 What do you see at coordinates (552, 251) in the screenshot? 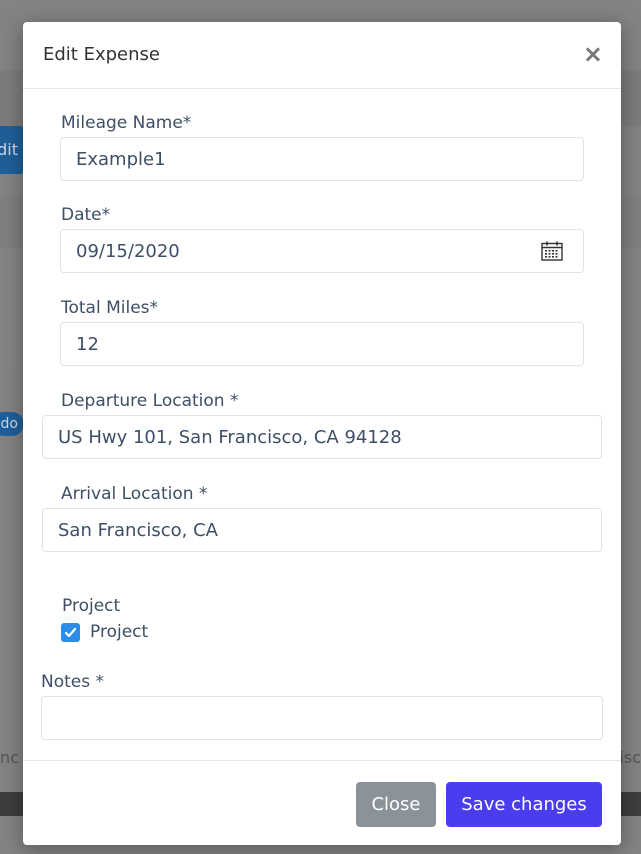
I see `calendar-icon` at bounding box center [552, 251].